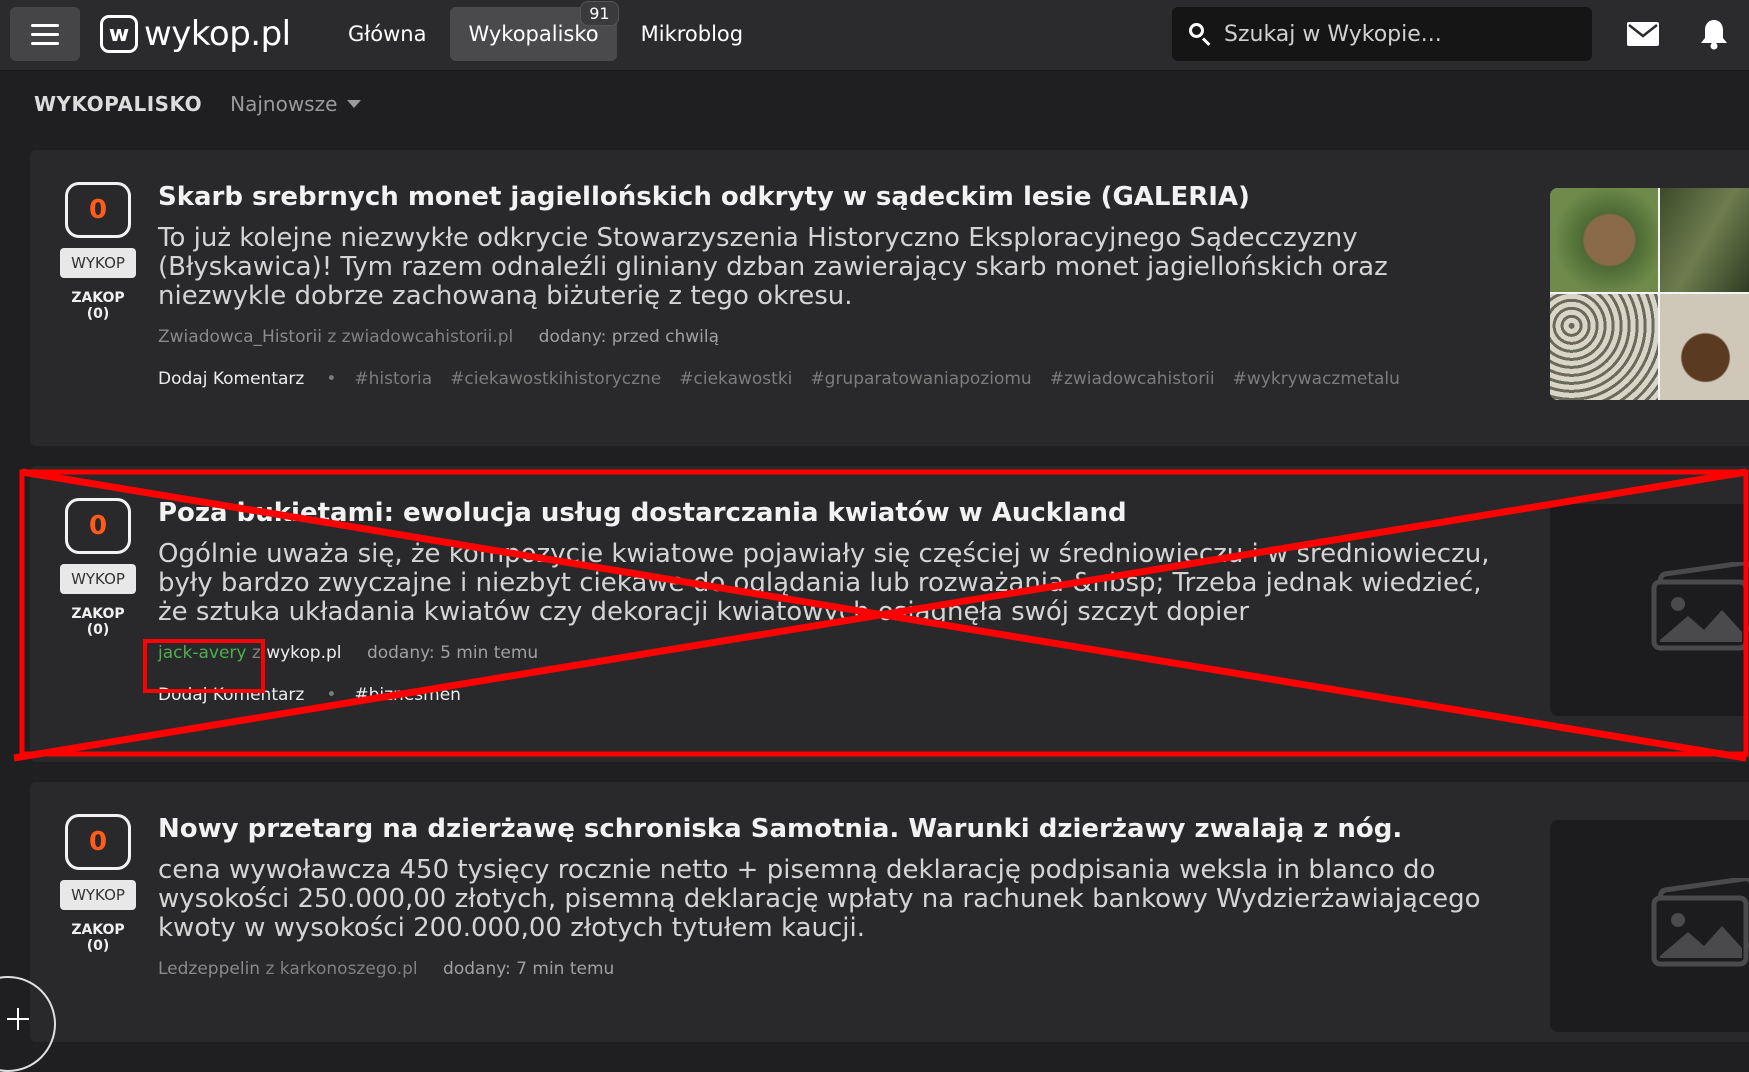 The image size is (1749, 1072). What do you see at coordinates (555, 379) in the screenshot?
I see `tag-link: #ciekawostkihistoryczne` at bounding box center [555, 379].